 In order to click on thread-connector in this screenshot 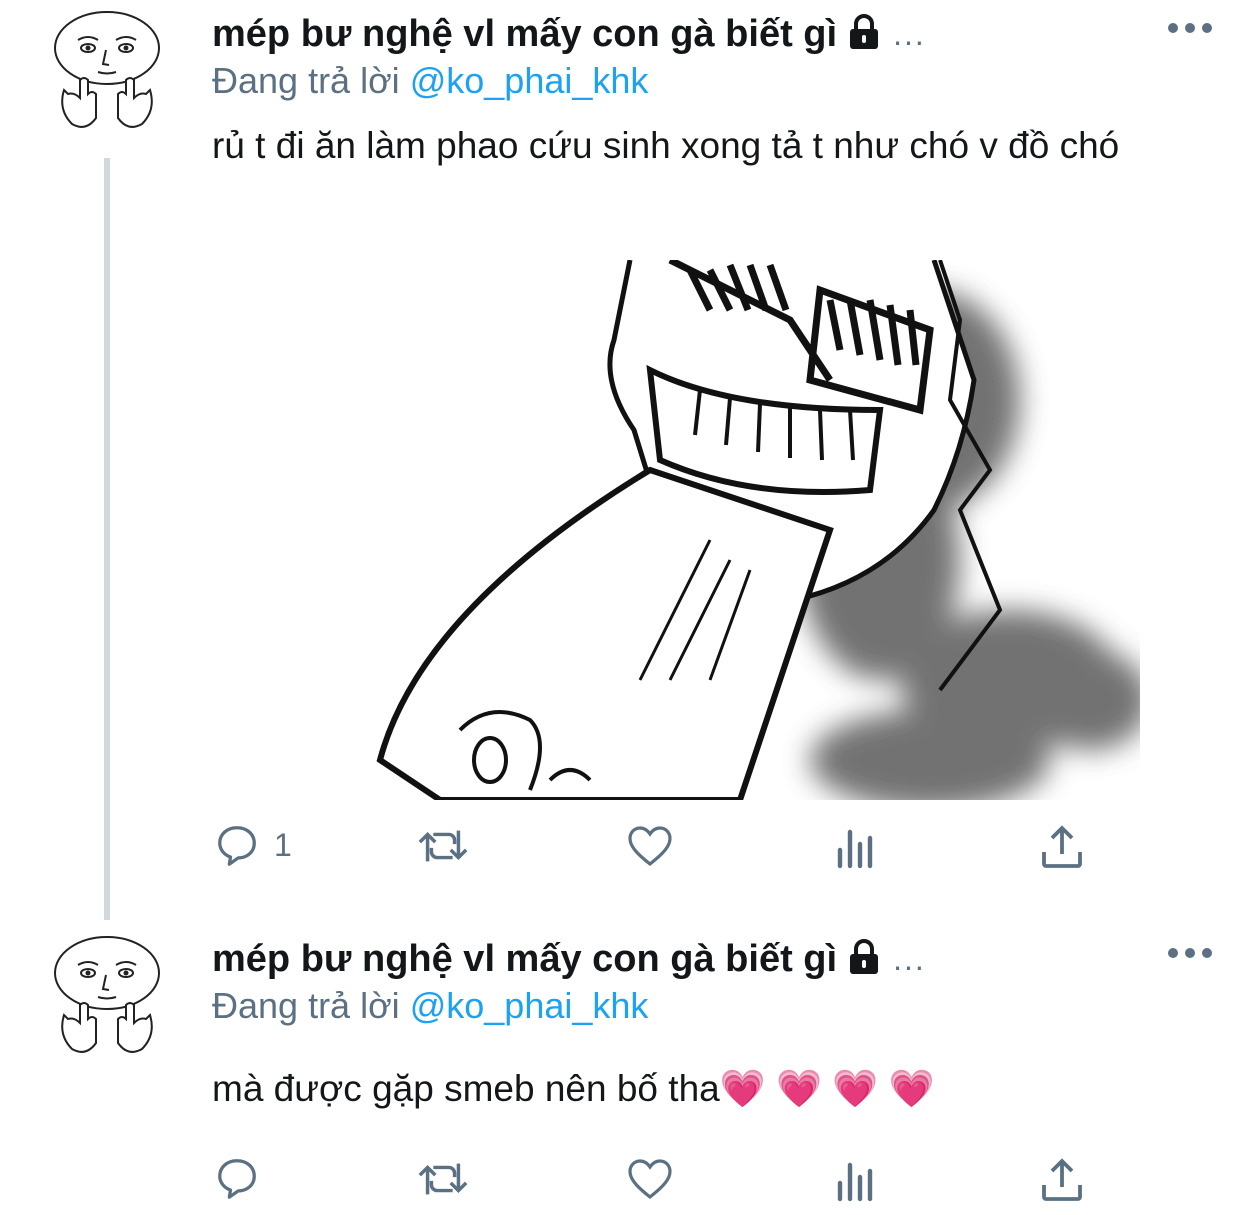, I will do `click(107, 539)`.